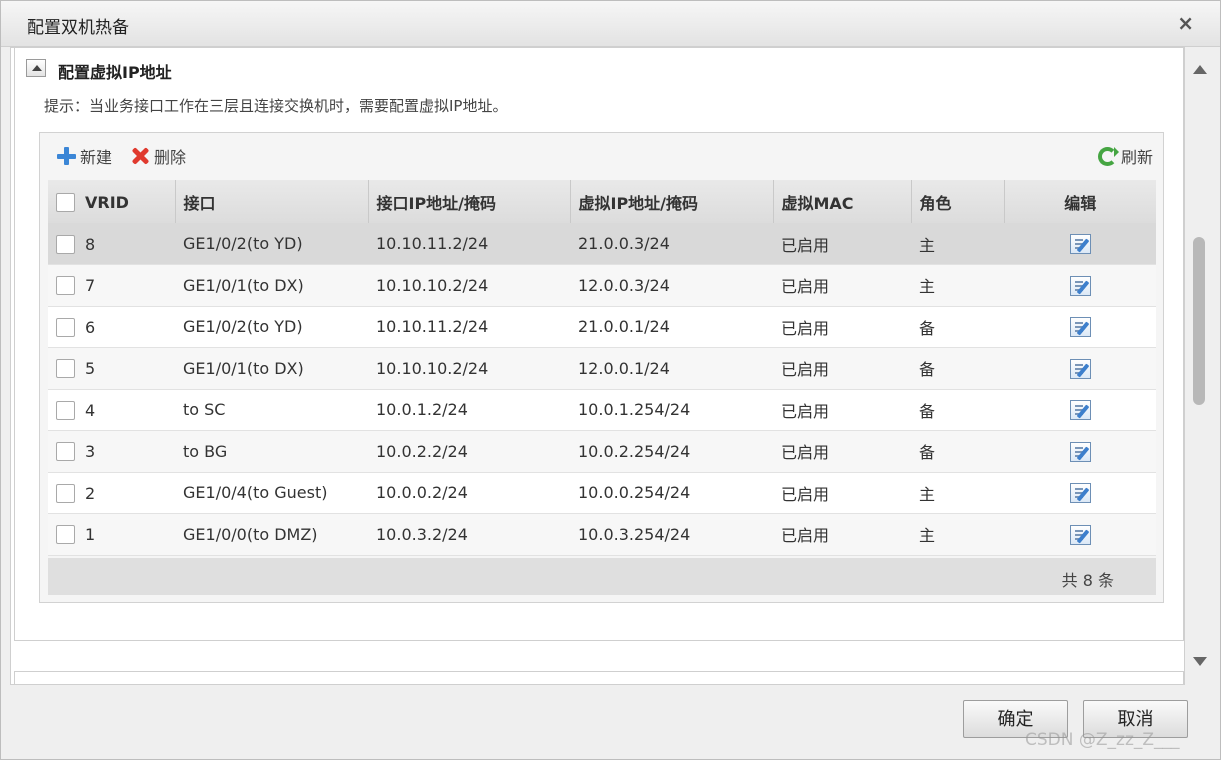 The height and width of the screenshot is (760, 1221). I want to click on cell-virtual-ip: 12.0.0.1/24, so click(671, 368).